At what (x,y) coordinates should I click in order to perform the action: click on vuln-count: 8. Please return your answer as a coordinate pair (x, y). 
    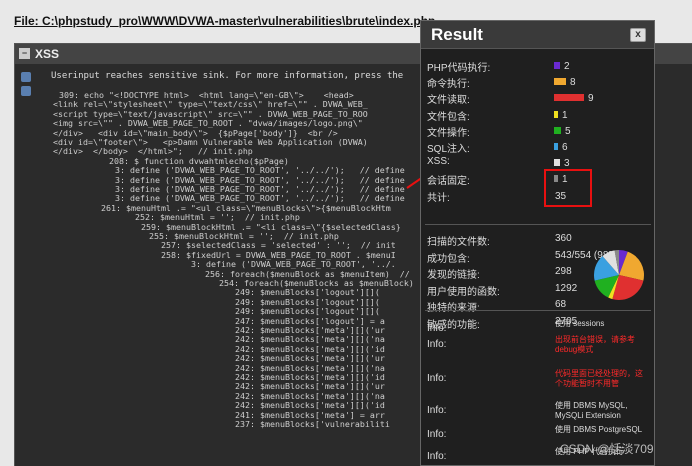
    Looking at the image, I should click on (573, 83).